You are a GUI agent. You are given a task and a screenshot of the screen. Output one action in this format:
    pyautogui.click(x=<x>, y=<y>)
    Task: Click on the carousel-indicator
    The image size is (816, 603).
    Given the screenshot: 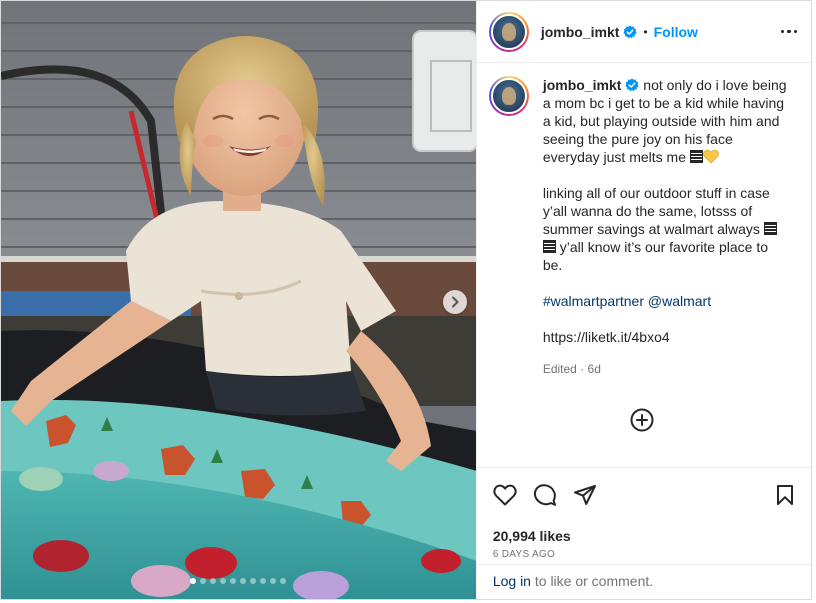 What is the action you would take?
    pyautogui.click(x=238, y=581)
    